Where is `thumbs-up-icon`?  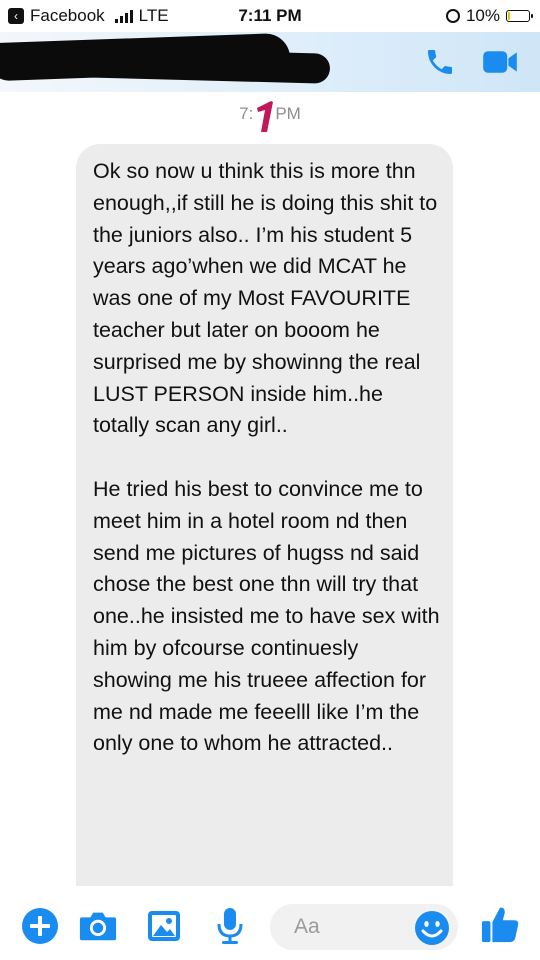 thumbs-up-icon is located at coordinates (500, 925).